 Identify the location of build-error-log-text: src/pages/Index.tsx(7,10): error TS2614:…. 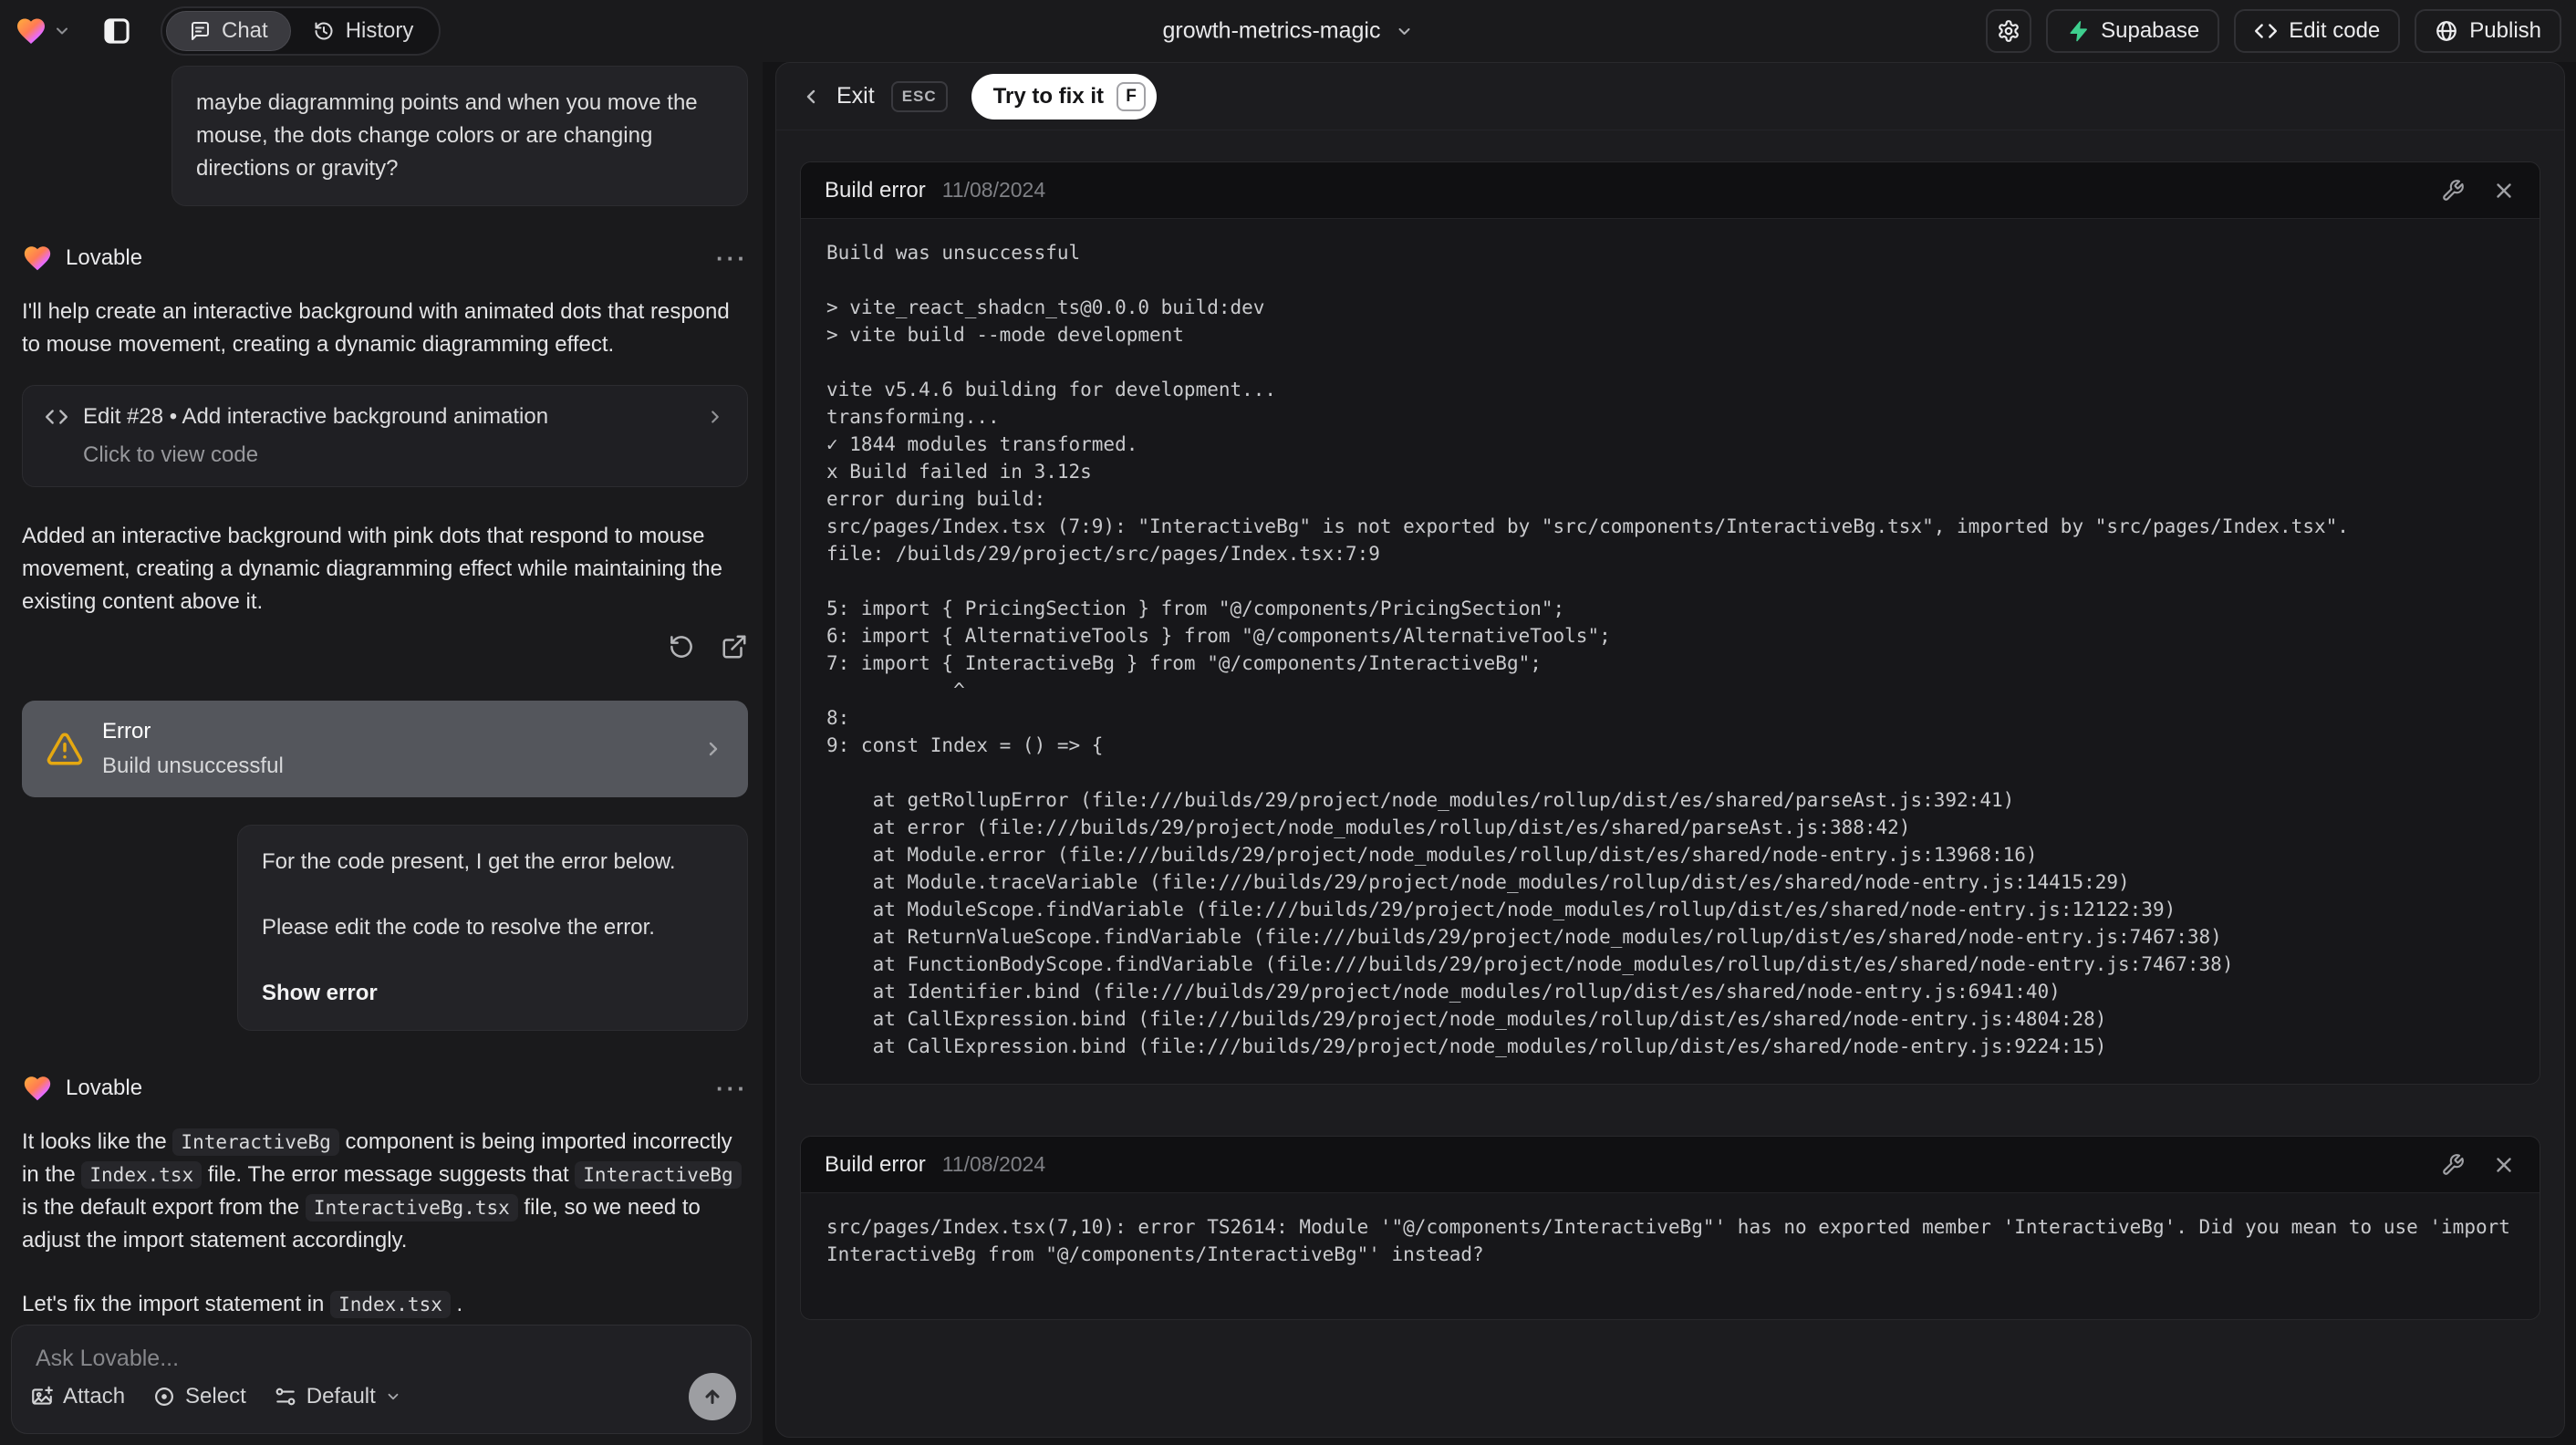
(1674, 1240).